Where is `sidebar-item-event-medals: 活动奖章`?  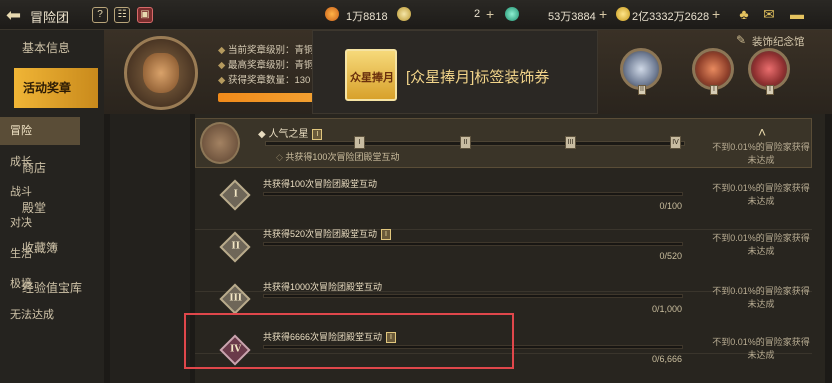 sidebar-item-event-medals: 活动奖章 is located at coordinates (56, 88).